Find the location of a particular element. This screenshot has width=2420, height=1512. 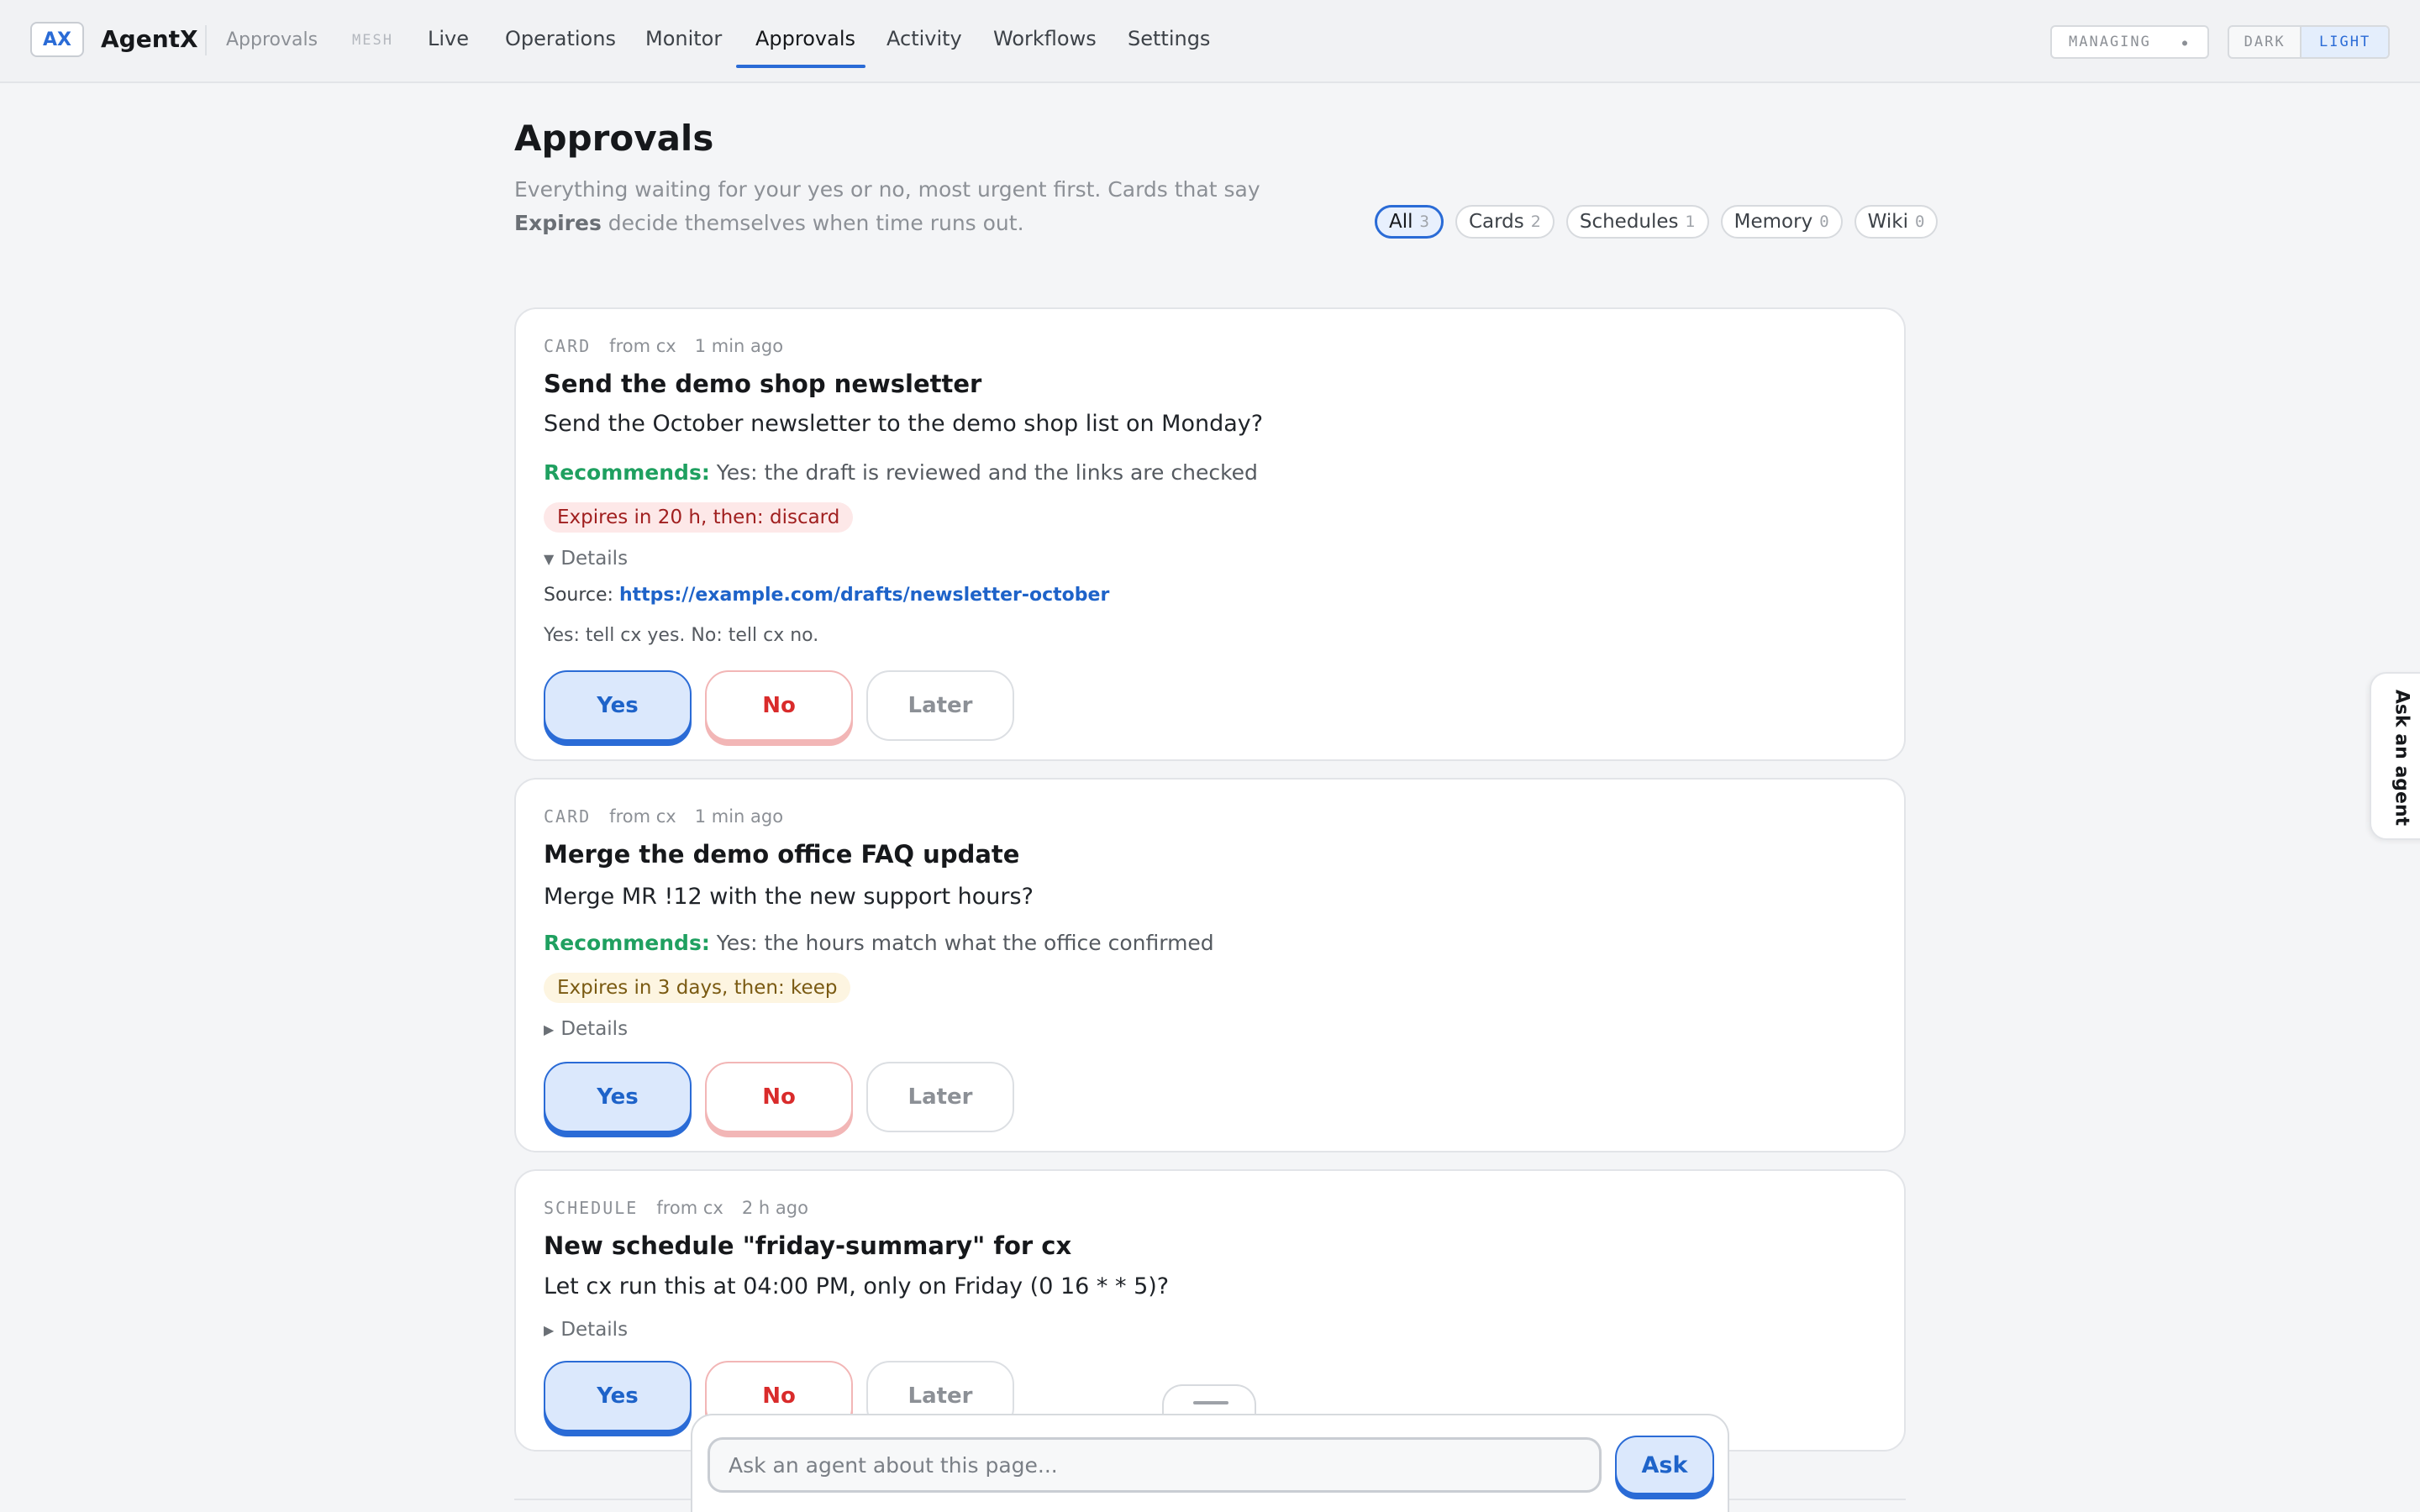

card-kind: SCHEDULE is located at coordinates (591, 1208).